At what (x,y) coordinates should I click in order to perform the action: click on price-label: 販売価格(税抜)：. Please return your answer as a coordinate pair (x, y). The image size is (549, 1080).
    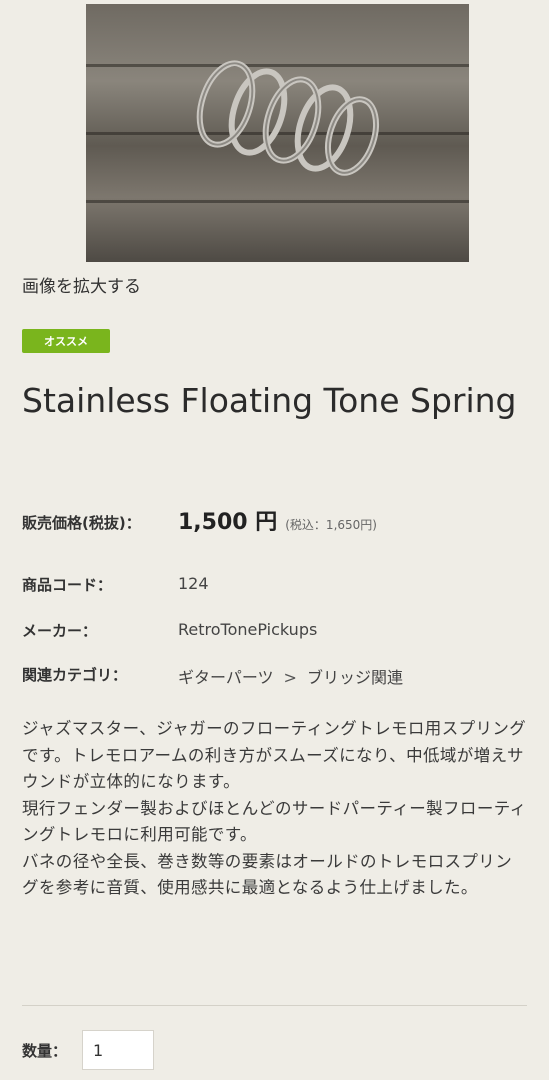
    Looking at the image, I should click on (81, 523).